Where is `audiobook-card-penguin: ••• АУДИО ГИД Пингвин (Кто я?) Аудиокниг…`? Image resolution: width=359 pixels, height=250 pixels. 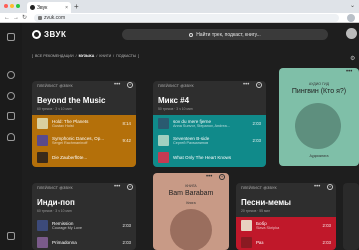 audiobook-card-penguin: ••• АУДИО ГИД Пингвин (Кто я?) Аудиокниг… is located at coordinates (319, 117).